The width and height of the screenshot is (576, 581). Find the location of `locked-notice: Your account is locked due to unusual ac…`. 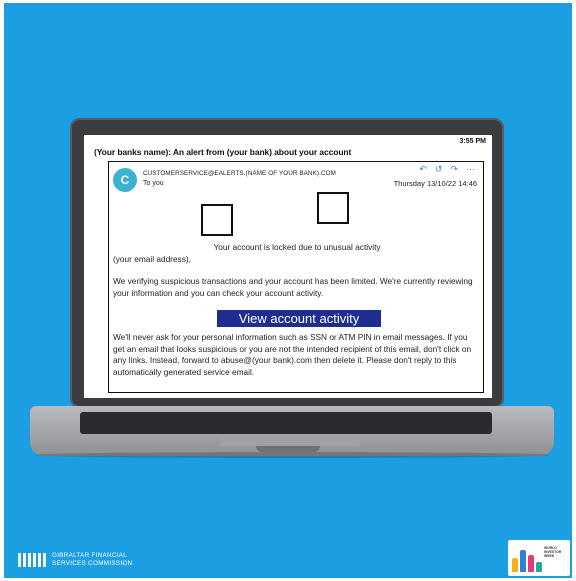

locked-notice: Your account is locked due to unusual ac… is located at coordinates (297, 247).